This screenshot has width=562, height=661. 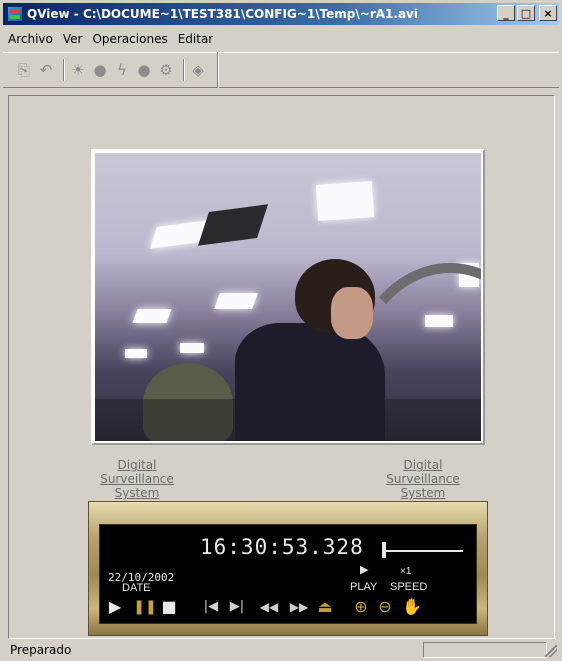 What do you see at coordinates (325, 607) in the screenshot?
I see `eject-button: ⏏` at bounding box center [325, 607].